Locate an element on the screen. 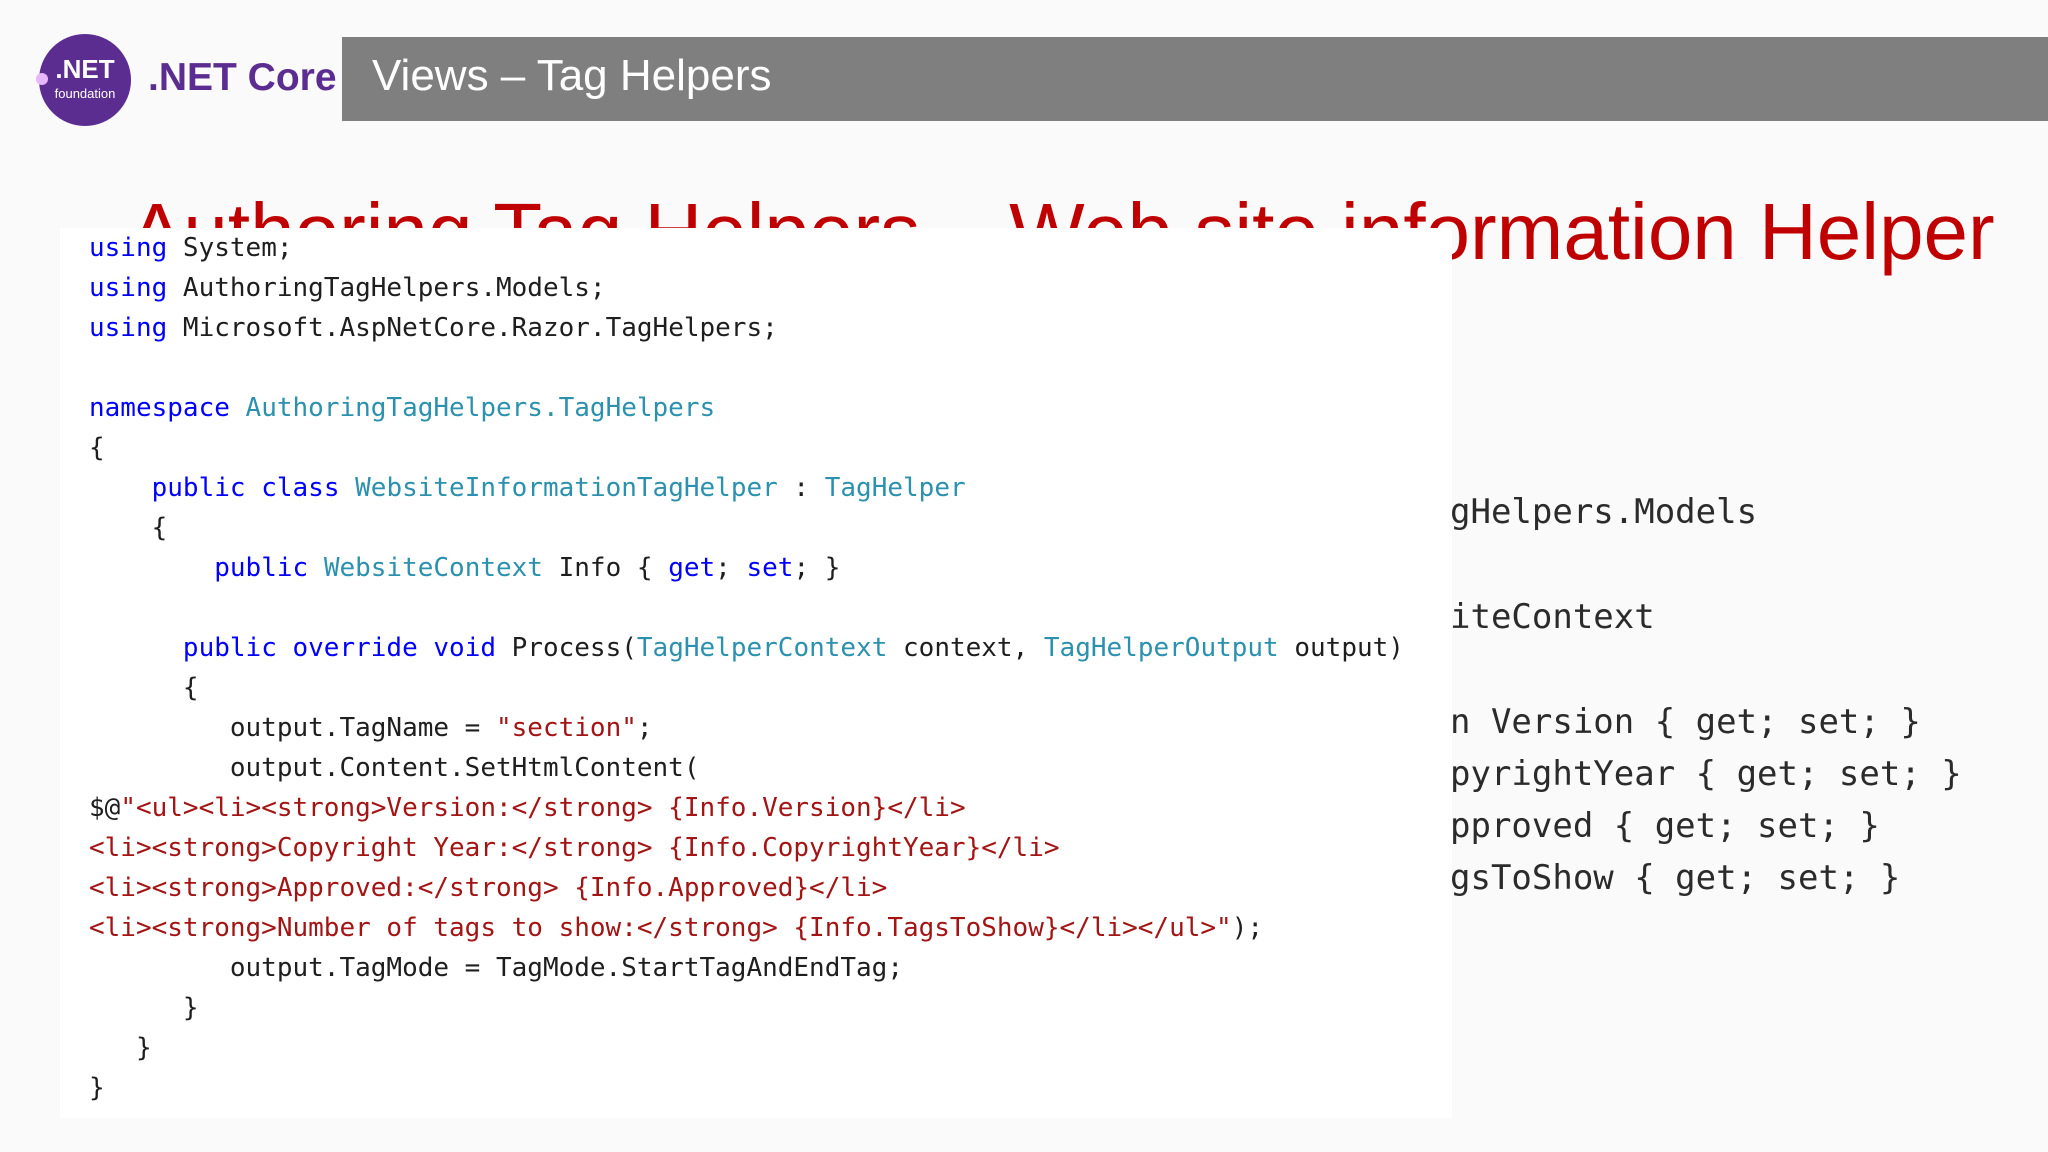 Image resolution: width=2048 pixels, height=1152 pixels. code-line: public WebsiteContext Info { get; set; } is located at coordinates (527, 568).